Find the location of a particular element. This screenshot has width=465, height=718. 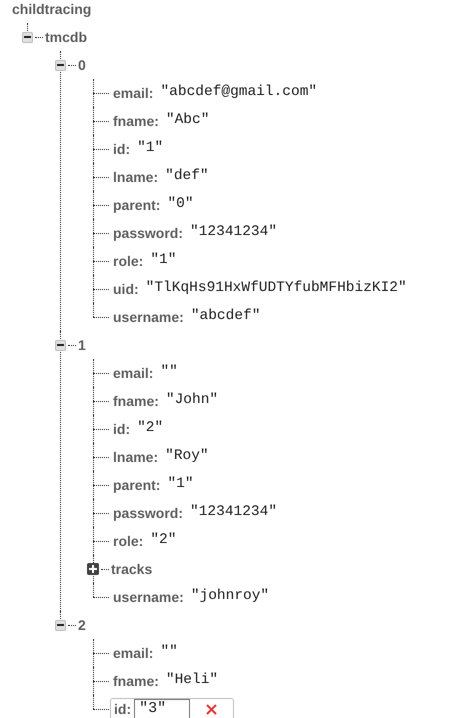

field-value: "Heli" is located at coordinates (192, 681).